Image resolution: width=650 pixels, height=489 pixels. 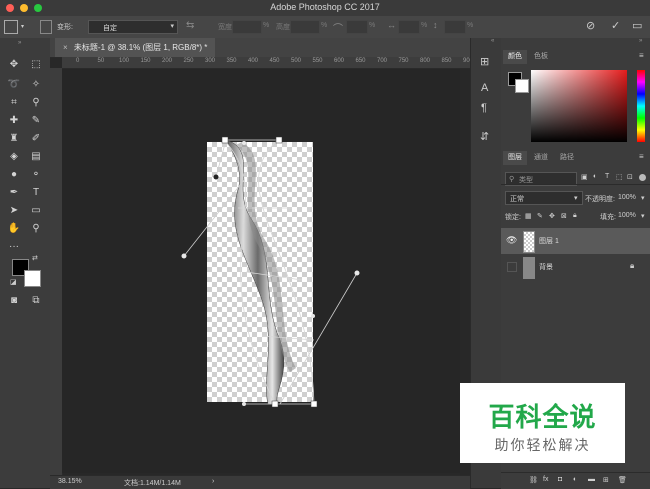 What do you see at coordinates (152, 483) in the screenshot?
I see `document-info: 文档:1.14M/1.14M` at bounding box center [152, 483].